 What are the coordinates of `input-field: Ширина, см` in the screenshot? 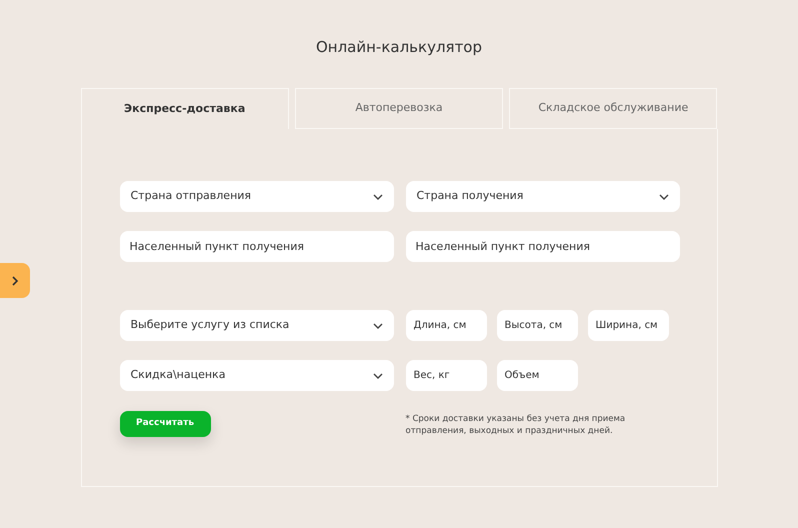 It's located at (628, 325).